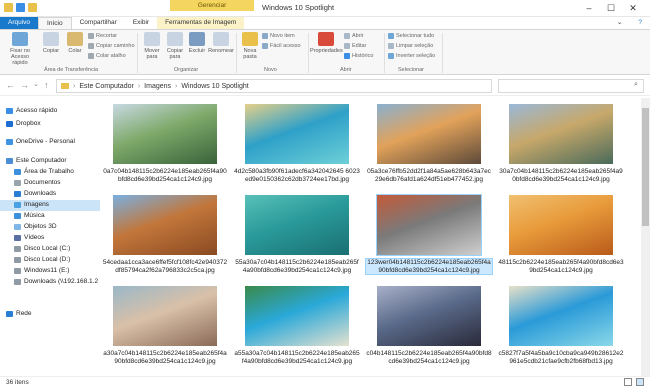  What do you see at coordinates (157, 86) in the screenshot?
I see `breadcrumb-pictures: Imagens` at bounding box center [157, 86].